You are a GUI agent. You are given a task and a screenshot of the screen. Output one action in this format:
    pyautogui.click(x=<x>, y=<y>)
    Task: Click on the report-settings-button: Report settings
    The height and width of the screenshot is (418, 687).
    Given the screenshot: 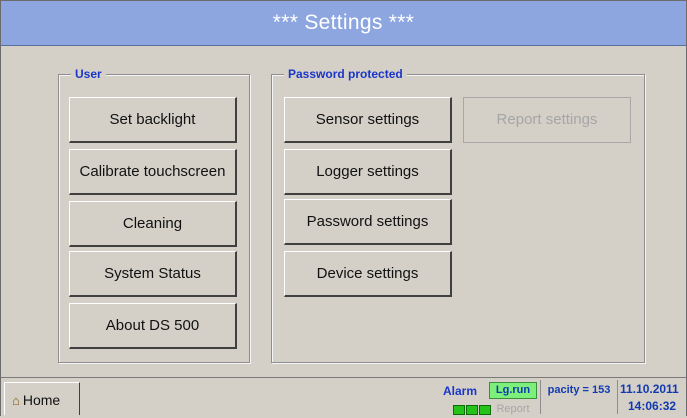 What is the action you would take?
    pyautogui.click(x=547, y=120)
    